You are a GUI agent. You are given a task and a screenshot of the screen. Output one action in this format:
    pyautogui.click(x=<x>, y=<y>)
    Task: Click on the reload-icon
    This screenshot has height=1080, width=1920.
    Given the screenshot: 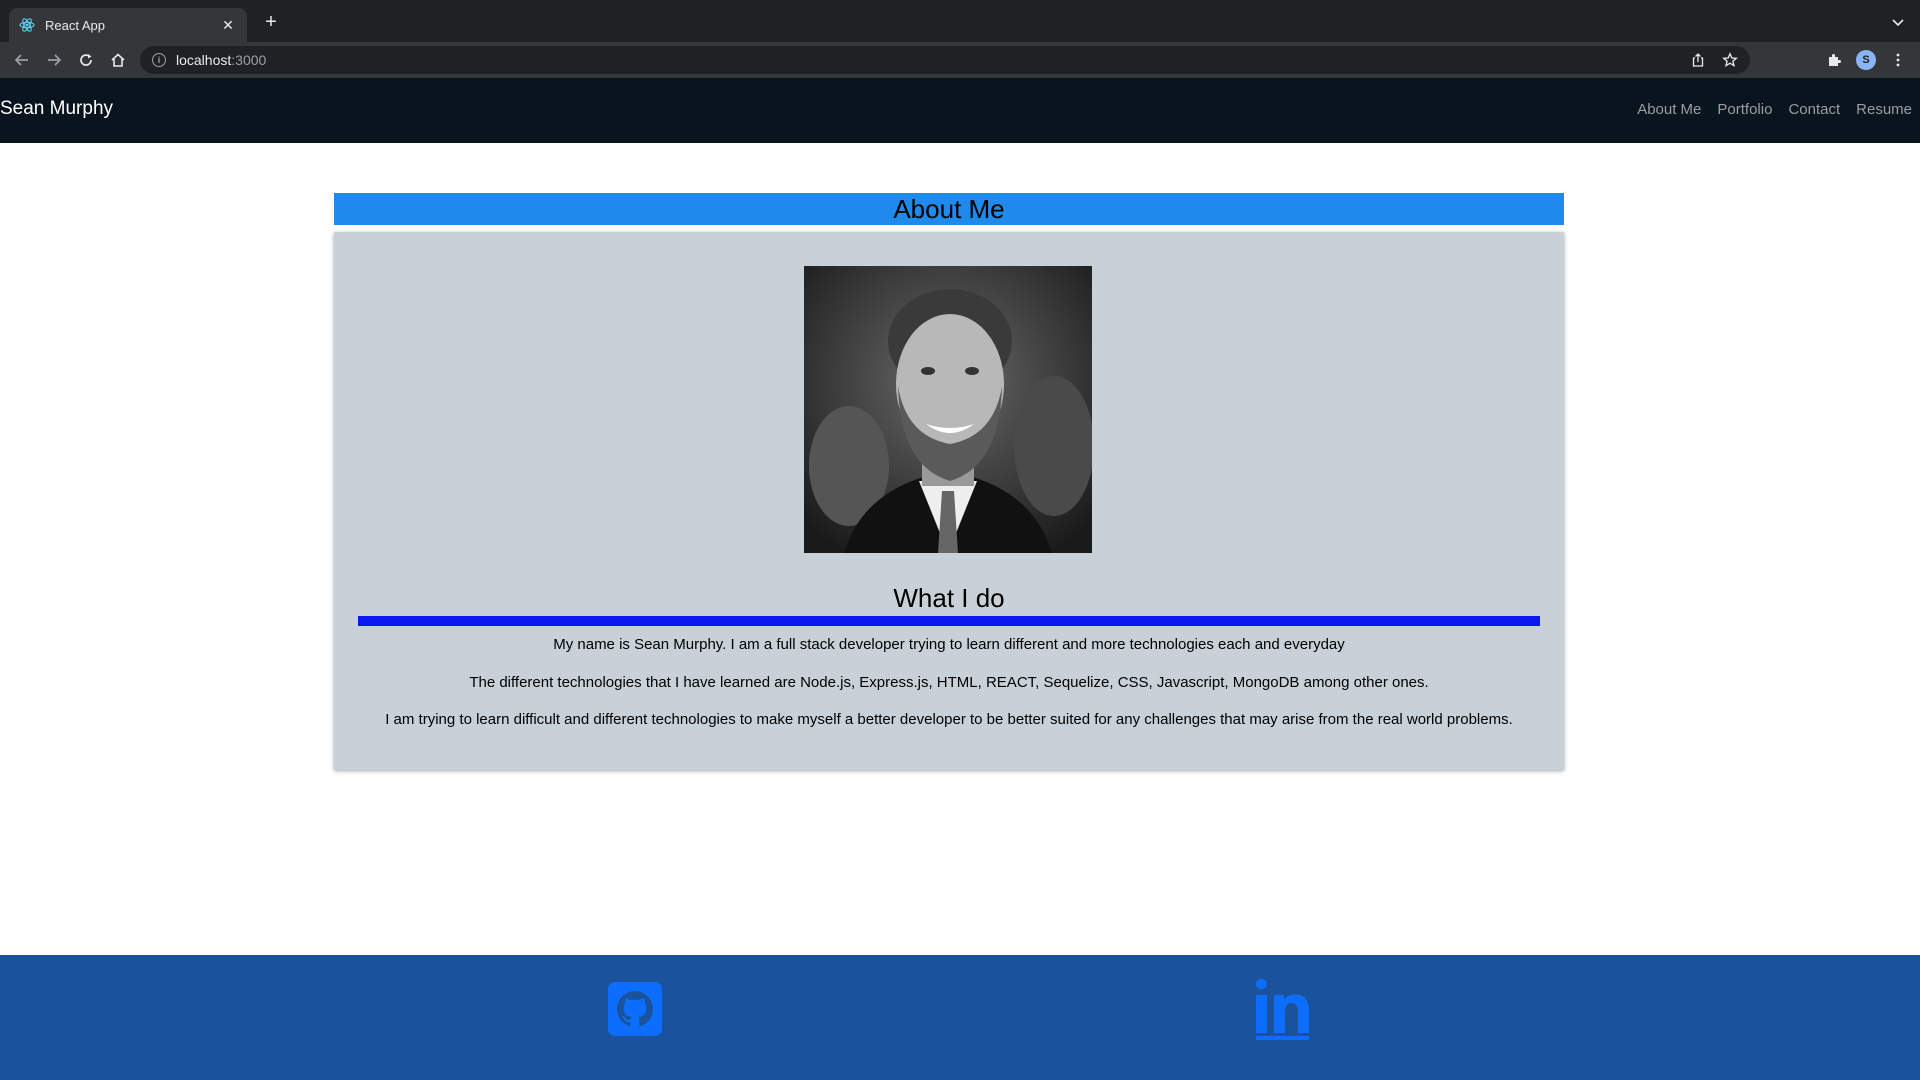 What is the action you would take?
    pyautogui.click(x=86, y=60)
    